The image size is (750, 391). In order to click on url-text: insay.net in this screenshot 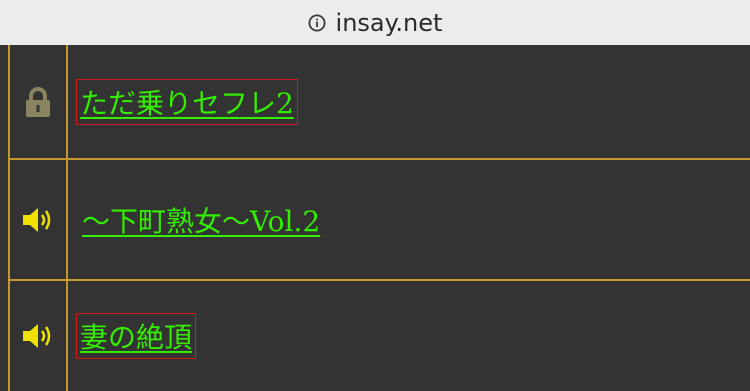, I will do `click(389, 23)`.